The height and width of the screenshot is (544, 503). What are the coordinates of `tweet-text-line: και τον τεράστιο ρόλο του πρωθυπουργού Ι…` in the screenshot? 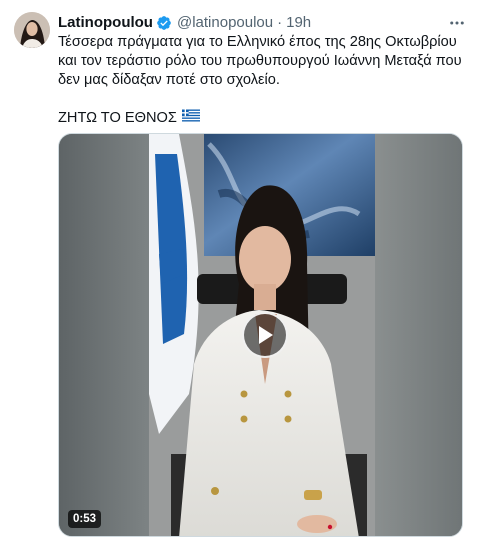 It's located at (260, 61).